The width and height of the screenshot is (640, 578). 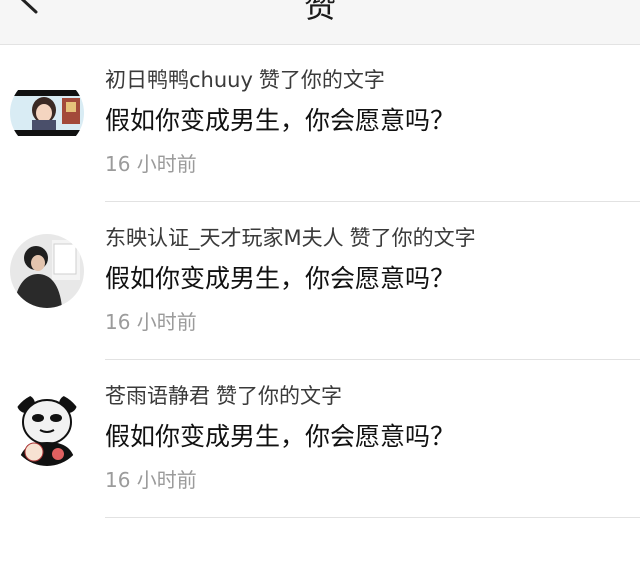 I want to click on photo-avatar-image, so click(x=47, y=271).